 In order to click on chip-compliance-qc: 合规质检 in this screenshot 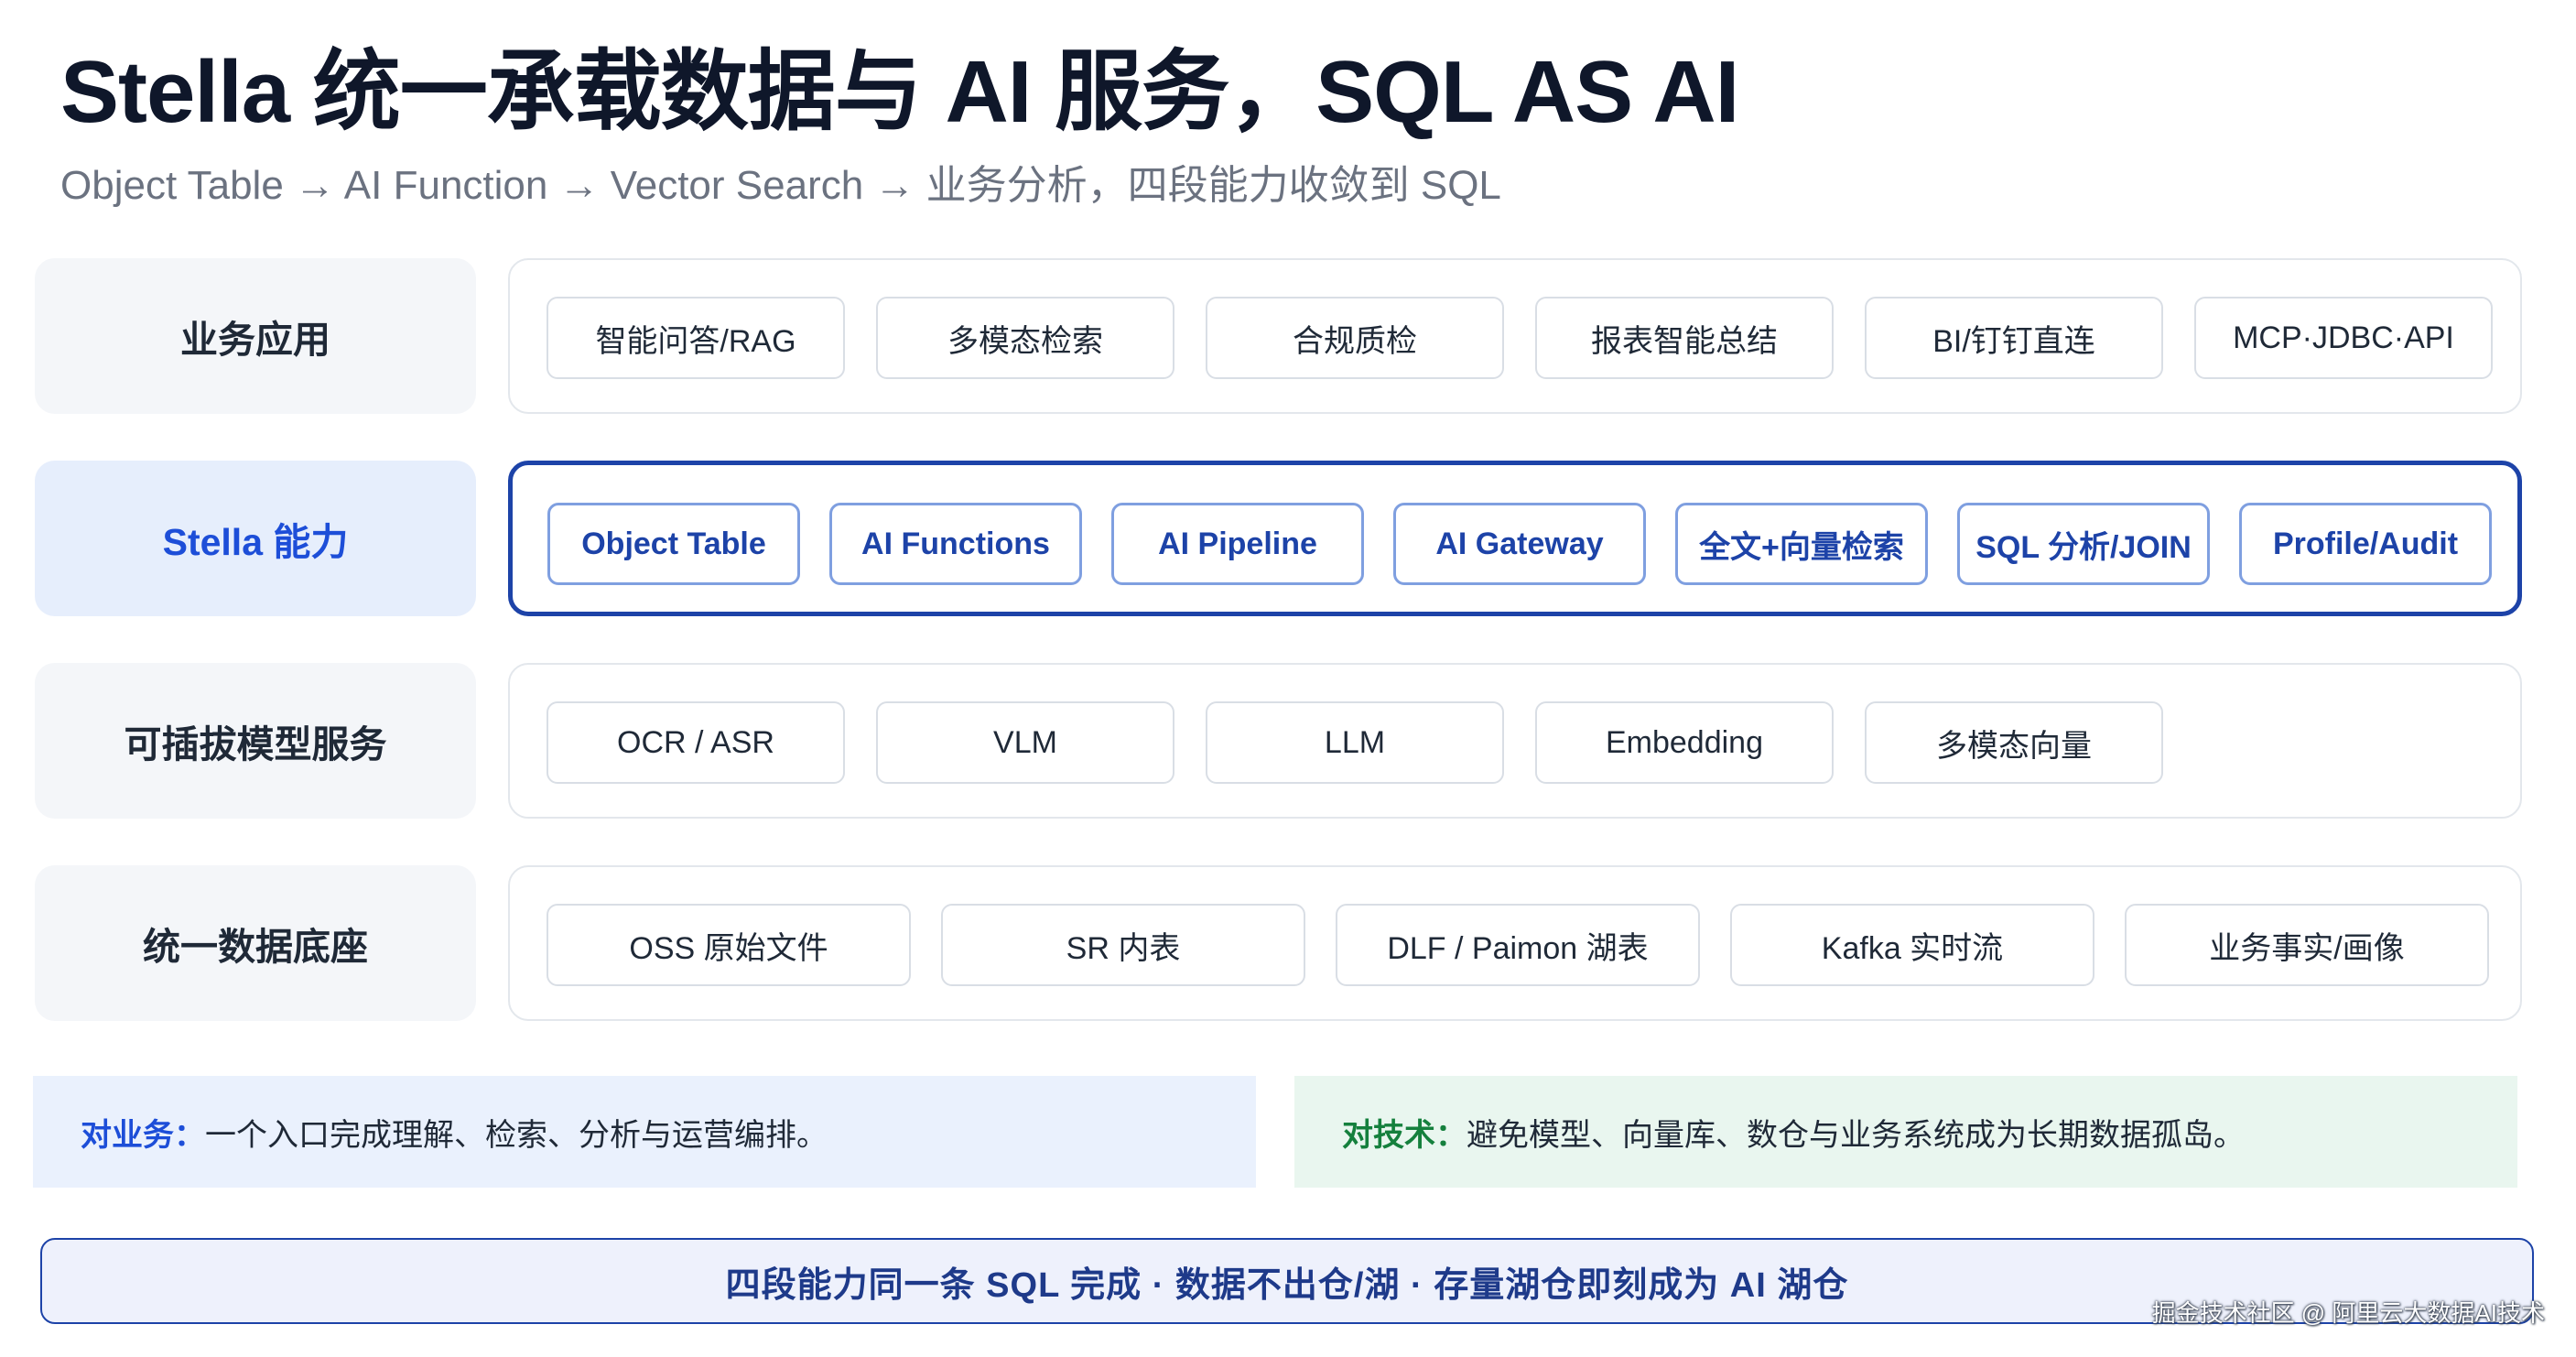, I will do `click(1355, 338)`.